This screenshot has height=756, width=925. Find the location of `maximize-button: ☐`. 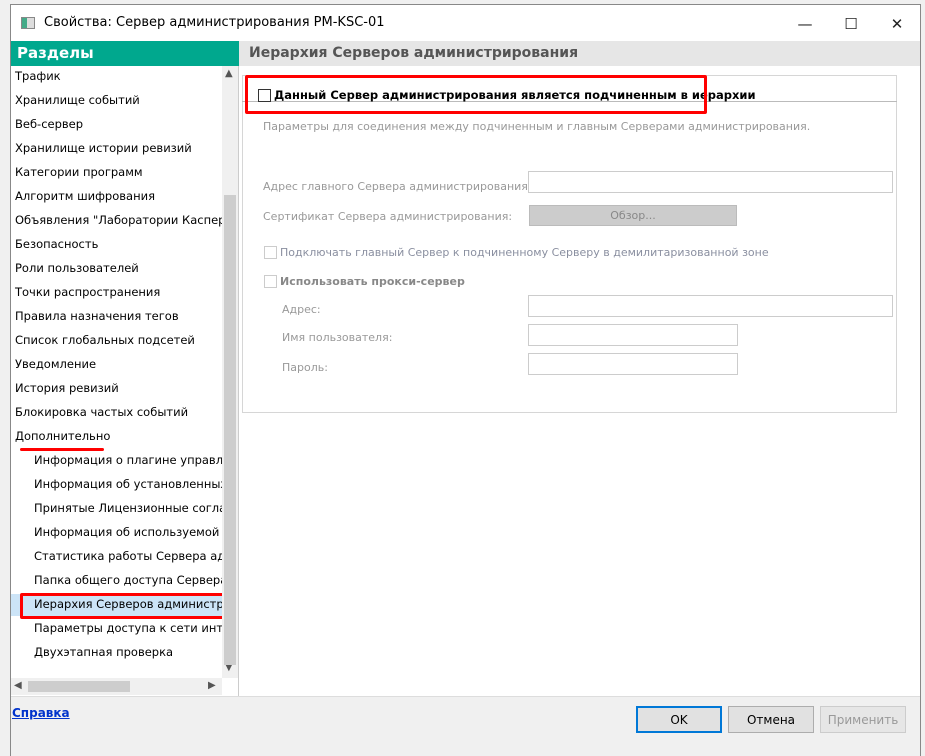

maximize-button: ☐ is located at coordinates (851, 23).